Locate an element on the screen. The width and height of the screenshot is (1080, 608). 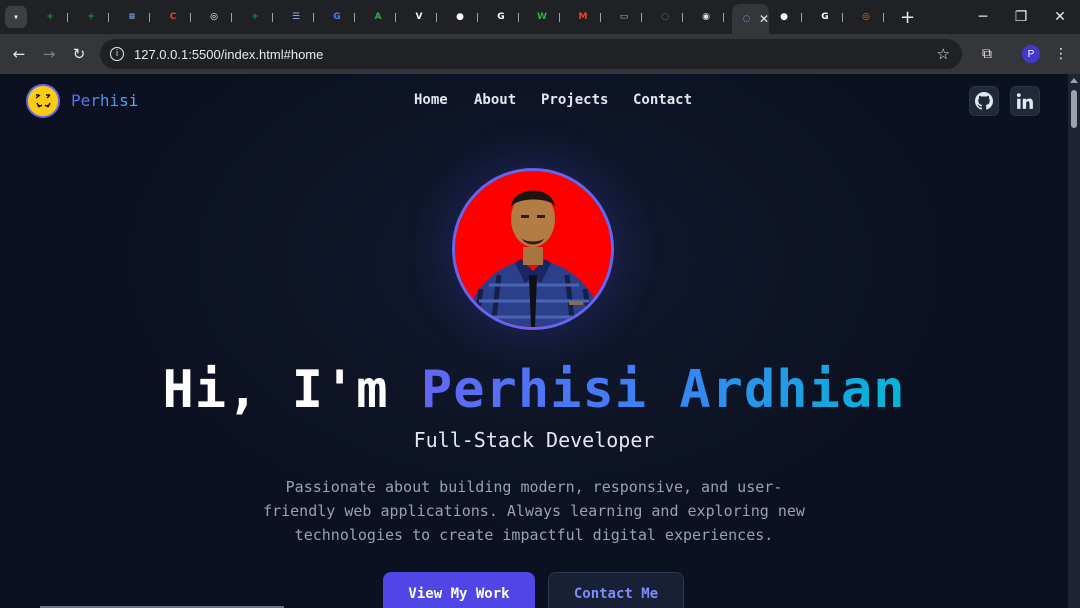
openai-icon: ◎ is located at coordinates (214, 17).